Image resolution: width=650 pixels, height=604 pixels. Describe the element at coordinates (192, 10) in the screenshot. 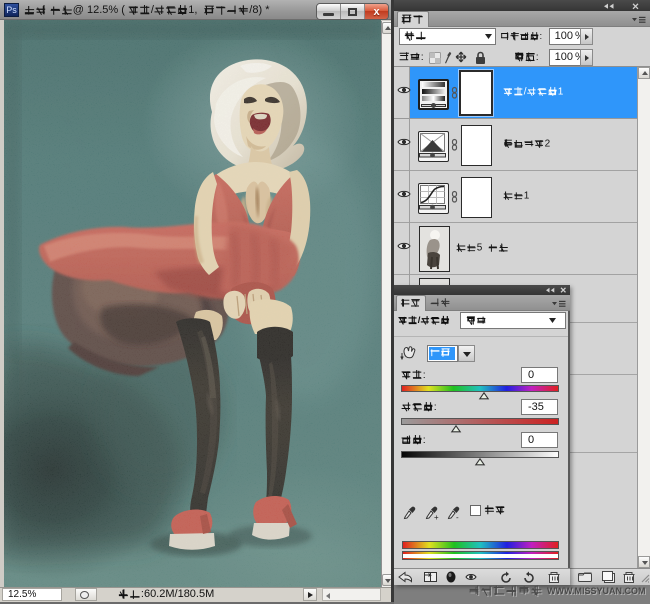

I see `svg-text: 1,` at that location.